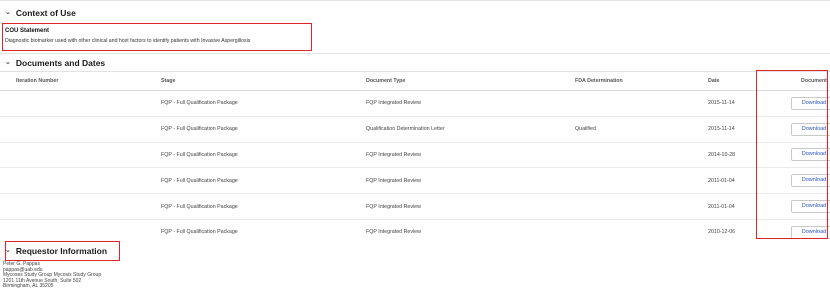 The image size is (830, 303). Describe the element at coordinates (641, 81) in the screenshot. I see `column-header-fda-determination: FDA Determination` at that location.